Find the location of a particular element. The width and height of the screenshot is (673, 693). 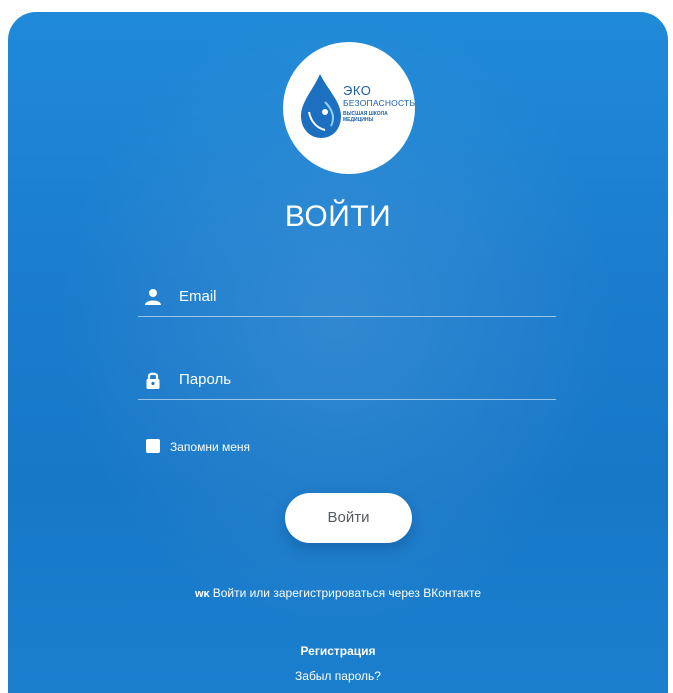

vk-icon: ᴡᴋ is located at coordinates (202, 594).